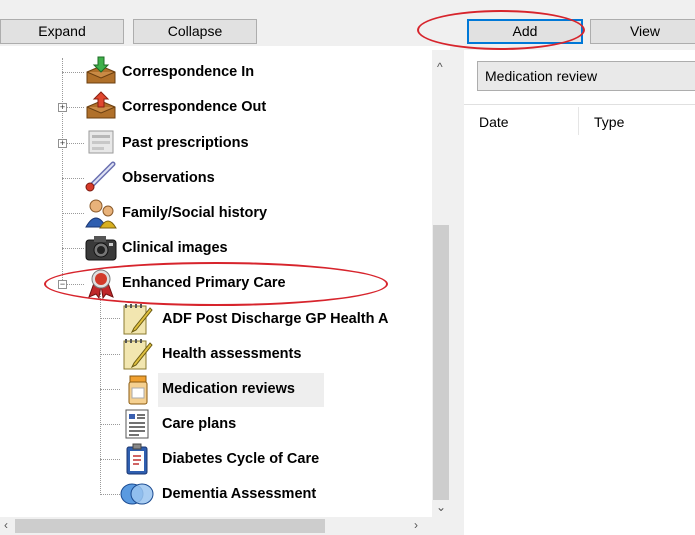  What do you see at coordinates (188, 72) in the screenshot?
I see `tree-item-correspondence-in: Correspondence In` at bounding box center [188, 72].